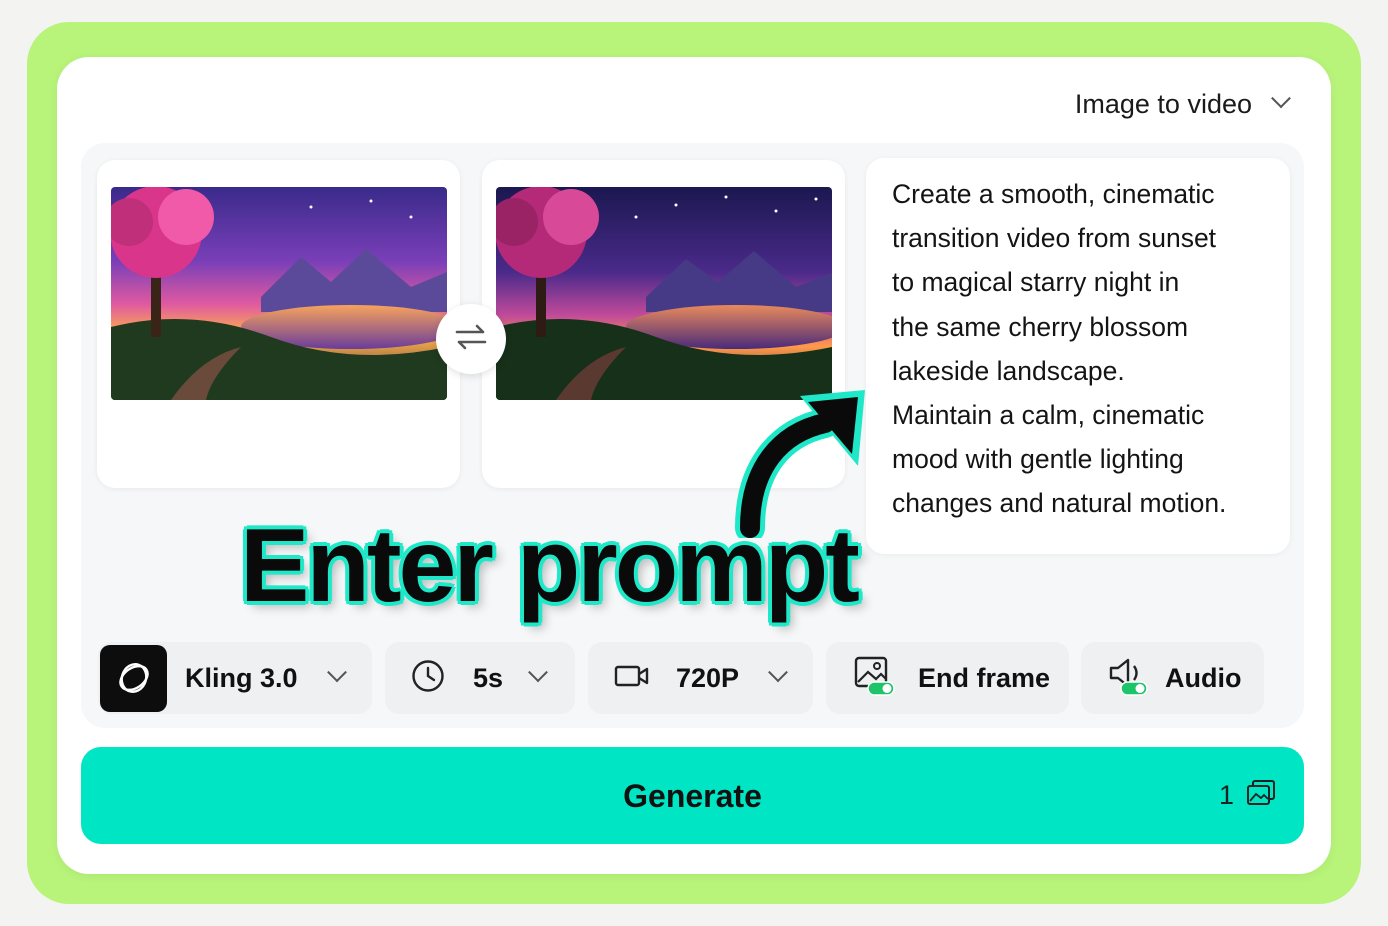 Image resolution: width=1388 pixels, height=926 pixels. Describe the element at coordinates (1128, 678) in the screenshot. I see `speaker-toggle-icon` at that location.